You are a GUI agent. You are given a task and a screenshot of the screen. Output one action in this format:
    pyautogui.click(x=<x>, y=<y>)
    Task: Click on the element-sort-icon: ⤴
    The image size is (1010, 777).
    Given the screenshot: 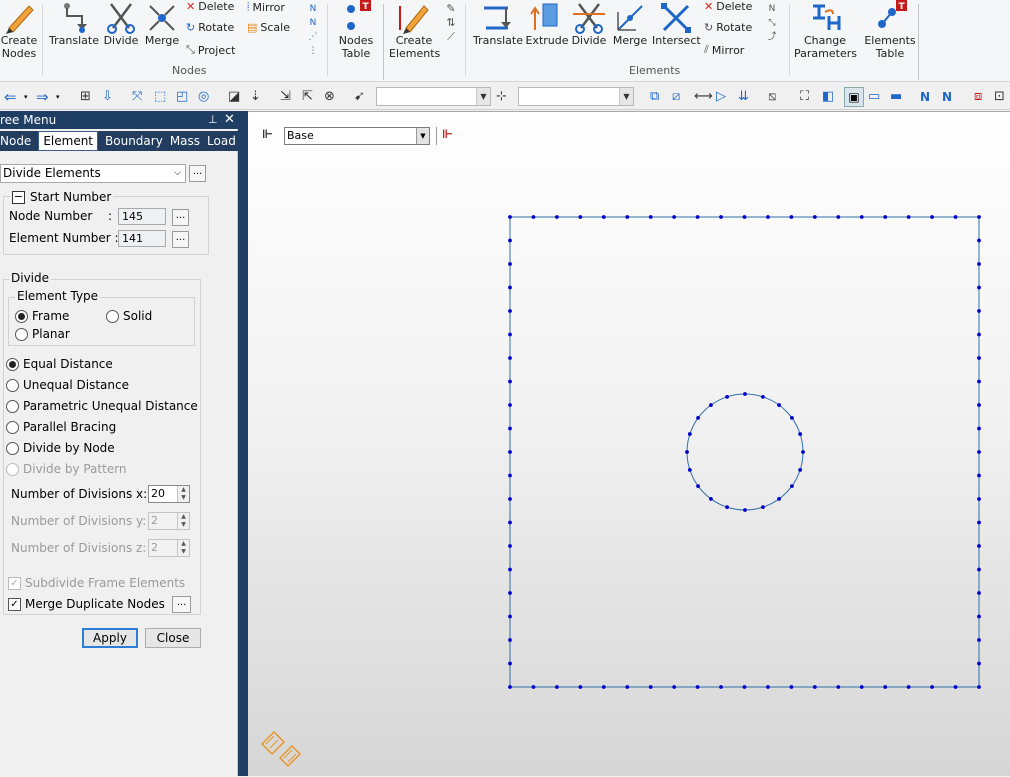 What is the action you would take?
    pyautogui.click(x=772, y=37)
    